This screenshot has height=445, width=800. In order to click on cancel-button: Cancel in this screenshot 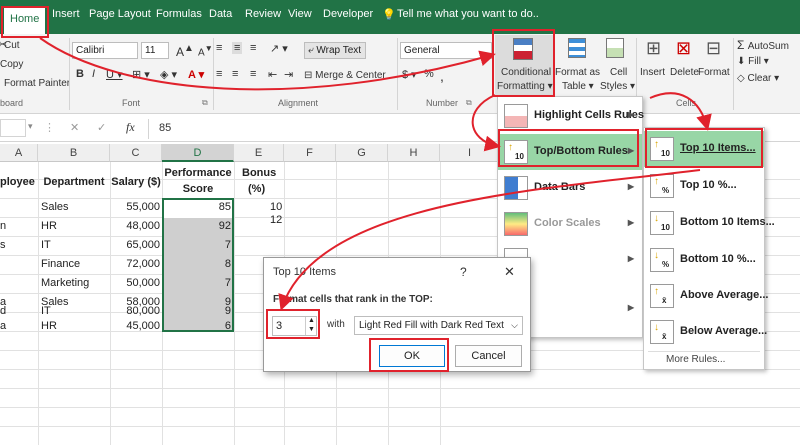, I will do `click(488, 356)`.